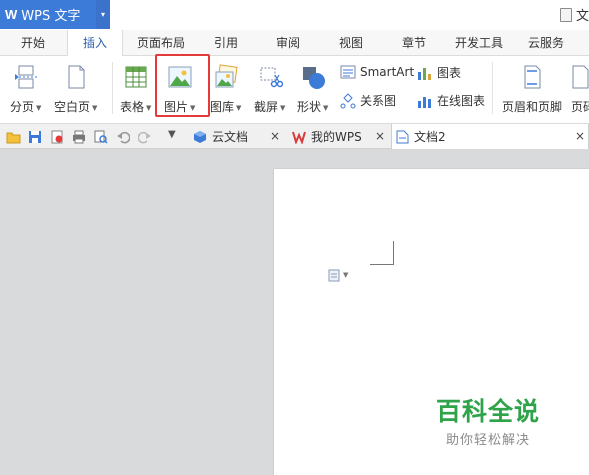  Describe the element at coordinates (132, 107) in the screenshot. I see `table-label: 表格` at that location.